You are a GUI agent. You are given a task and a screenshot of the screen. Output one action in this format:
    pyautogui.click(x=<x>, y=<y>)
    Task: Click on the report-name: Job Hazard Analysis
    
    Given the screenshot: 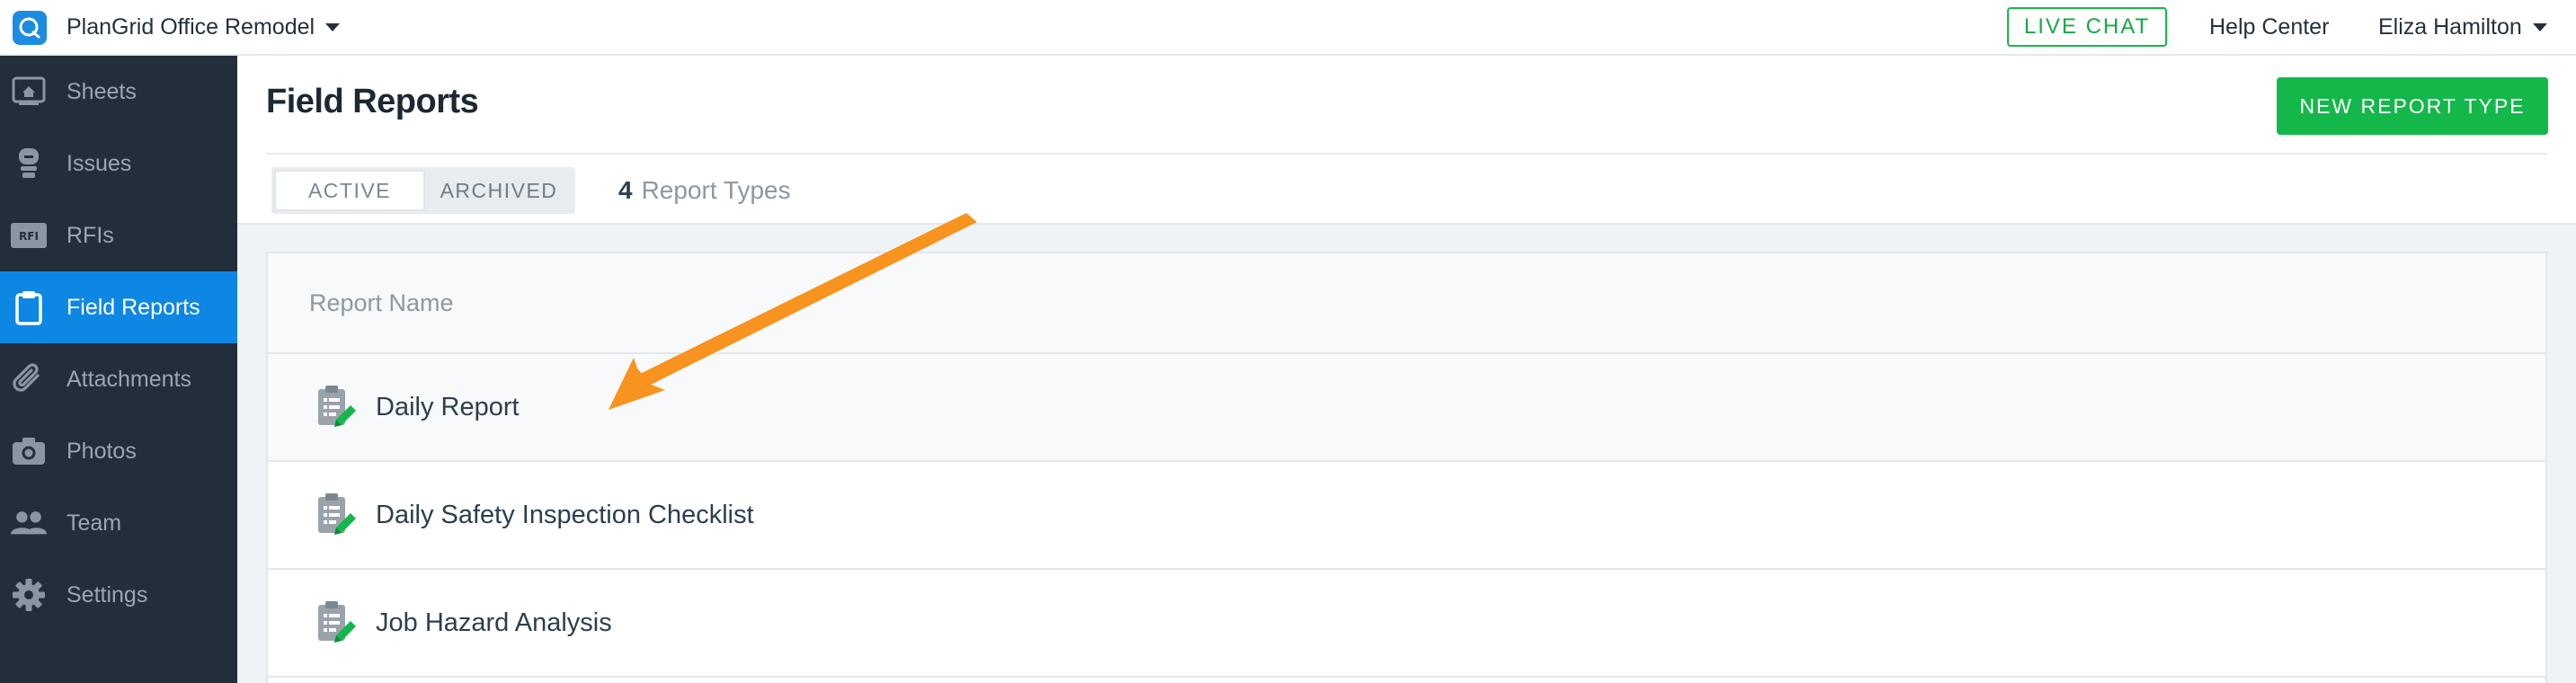 What is the action you would take?
    pyautogui.click(x=494, y=622)
    